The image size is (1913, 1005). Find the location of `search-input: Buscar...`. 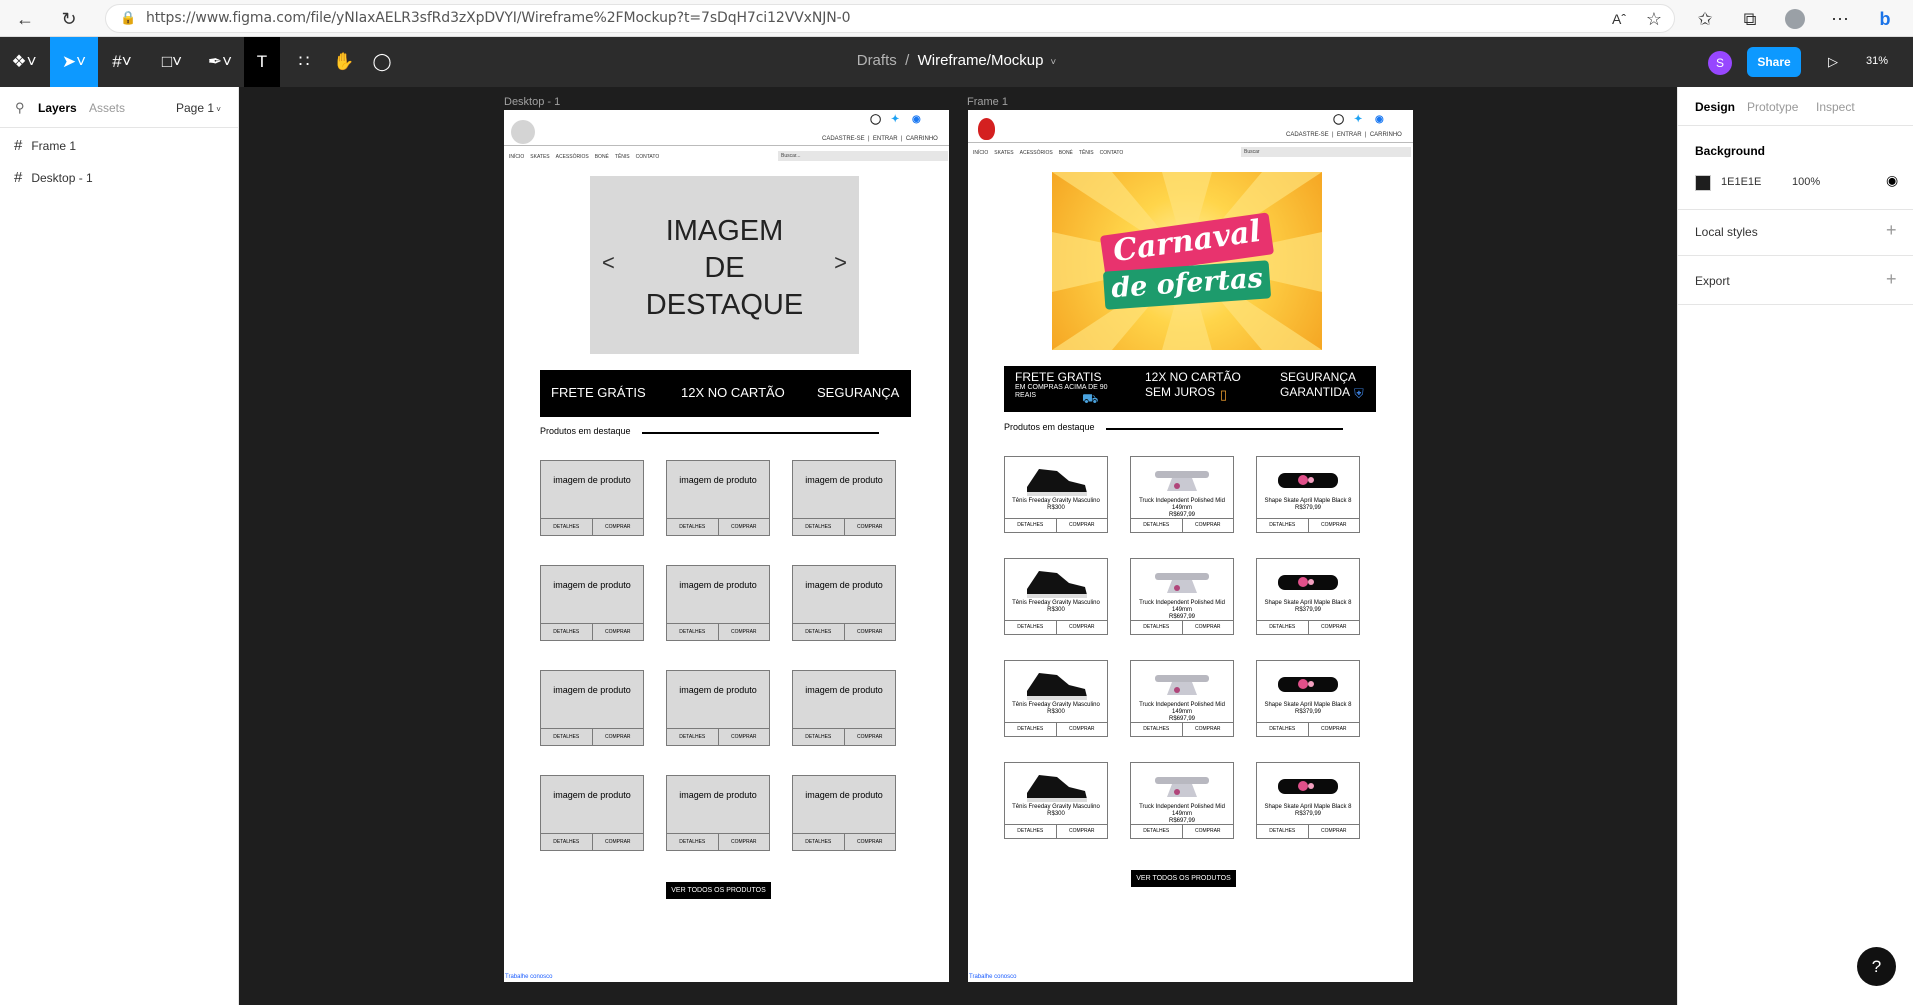

search-input: Buscar... is located at coordinates (863, 156).